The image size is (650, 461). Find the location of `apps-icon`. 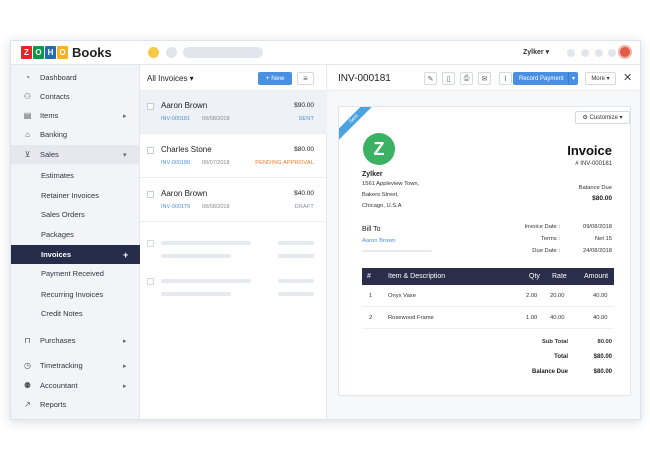

apps-icon is located at coordinates (612, 53).